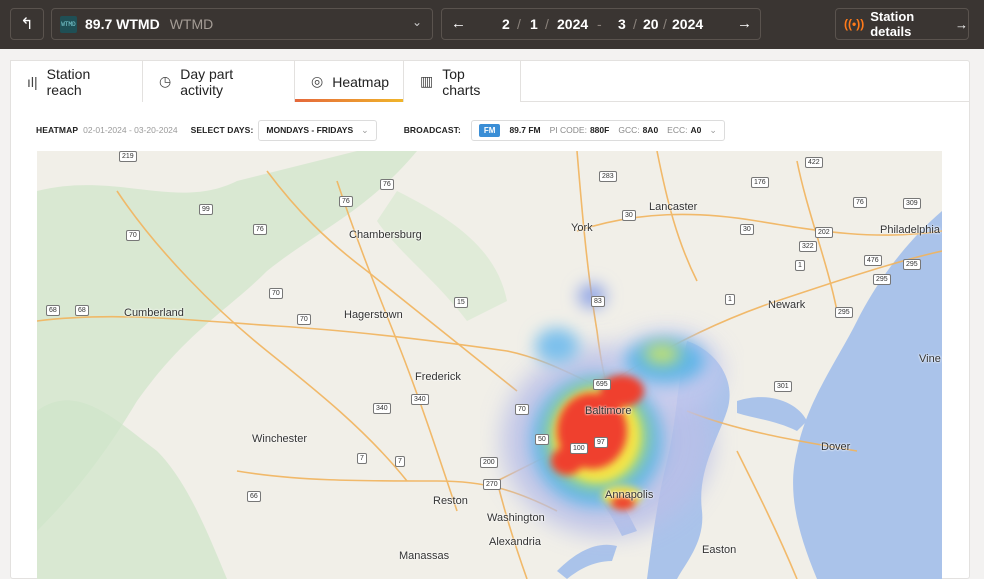 The image size is (984, 579). I want to click on station-call: WTMD, so click(191, 24).